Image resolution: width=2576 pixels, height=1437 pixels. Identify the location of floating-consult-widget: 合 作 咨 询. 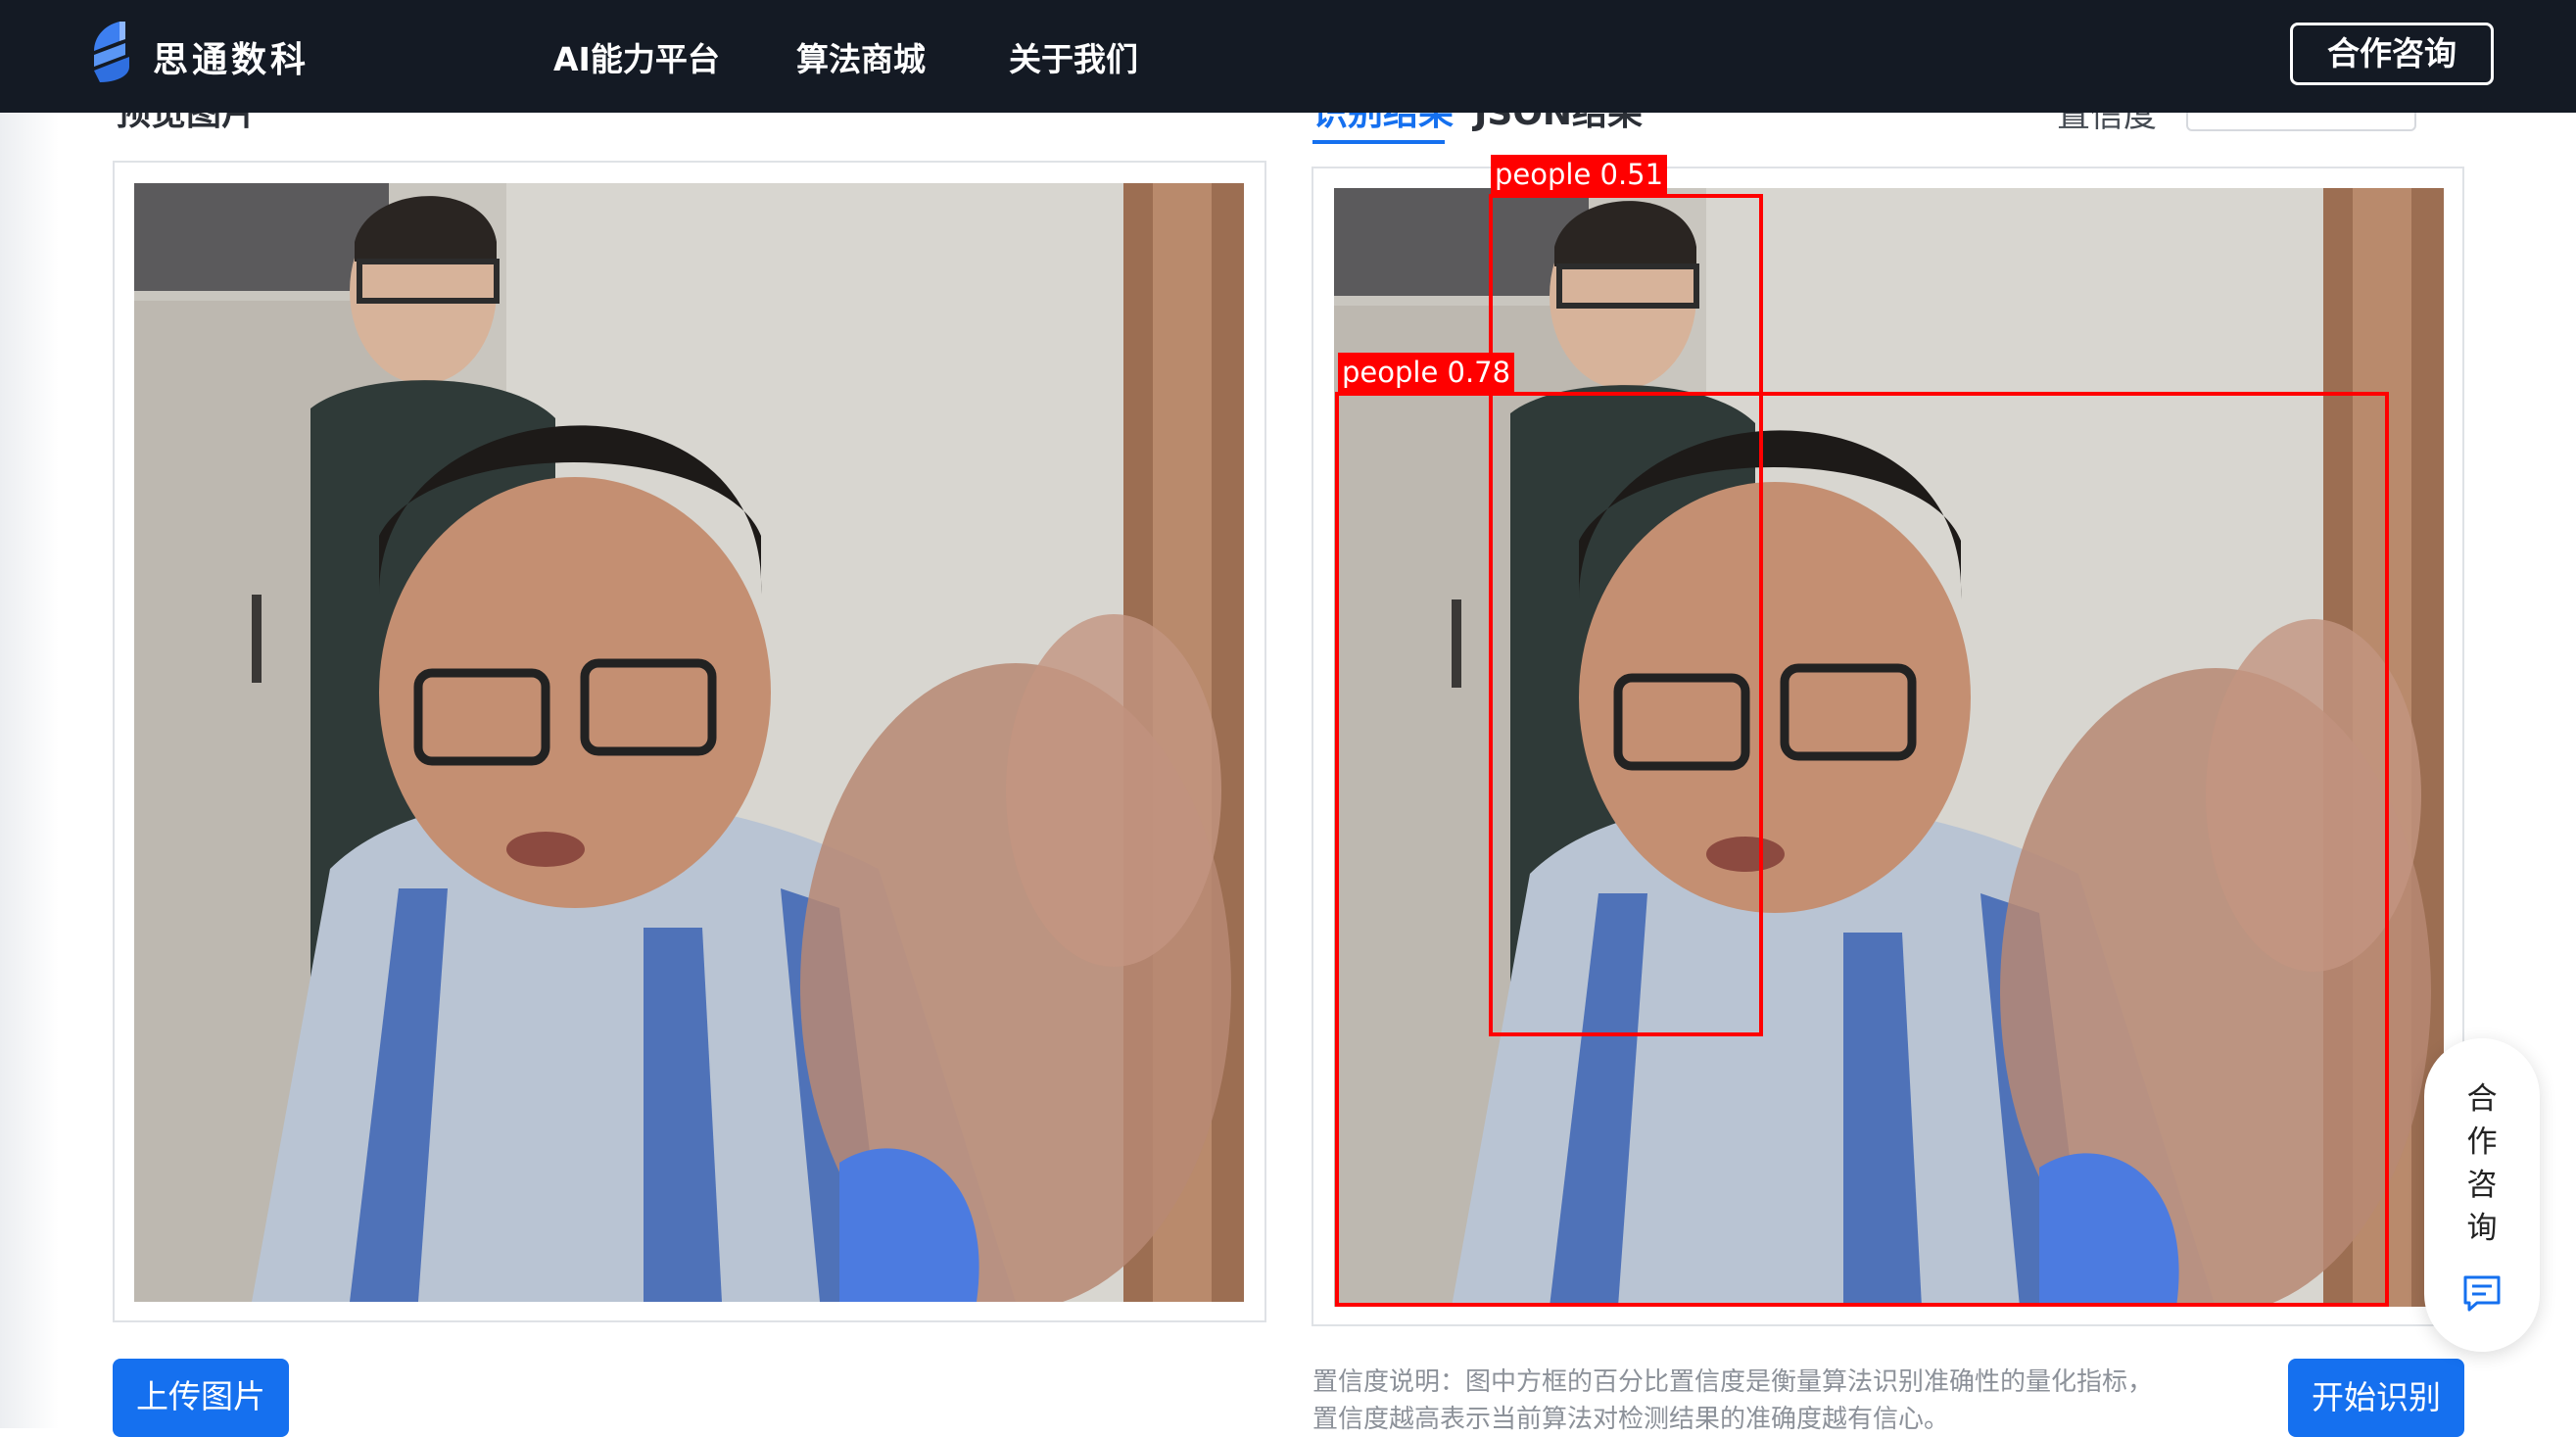
(2482, 1195).